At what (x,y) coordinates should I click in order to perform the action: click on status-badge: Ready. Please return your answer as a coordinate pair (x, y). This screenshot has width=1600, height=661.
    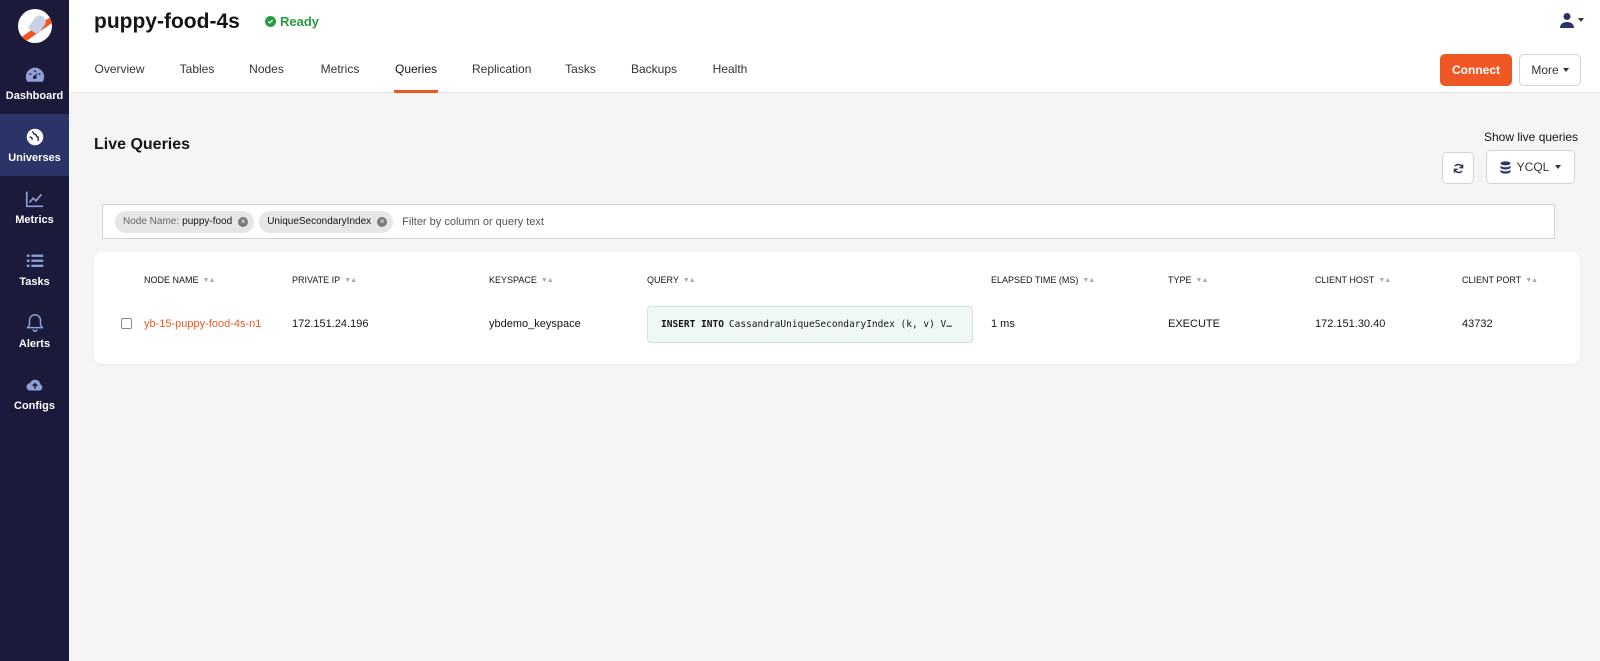
    Looking at the image, I should click on (292, 21).